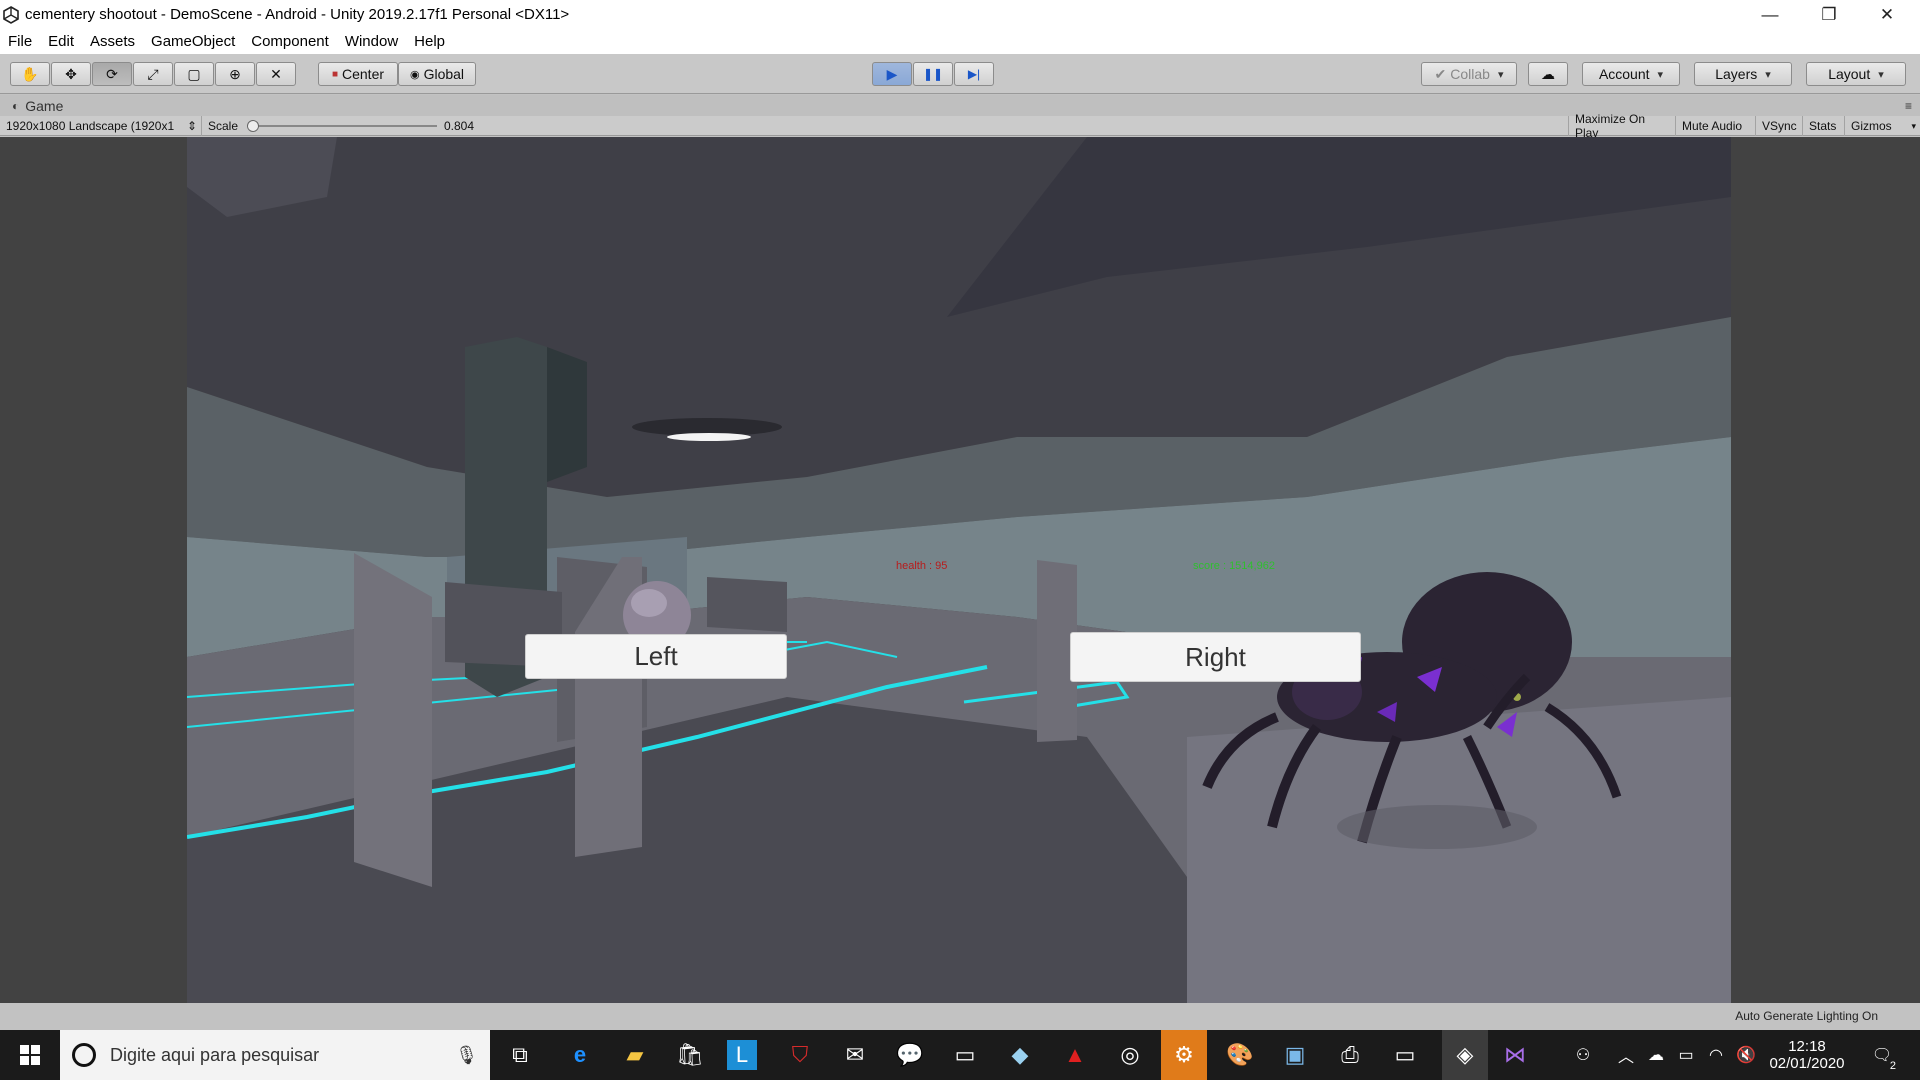 This screenshot has height=1080, width=1920. I want to click on restore-icon: ❐, so click(1829, 14).